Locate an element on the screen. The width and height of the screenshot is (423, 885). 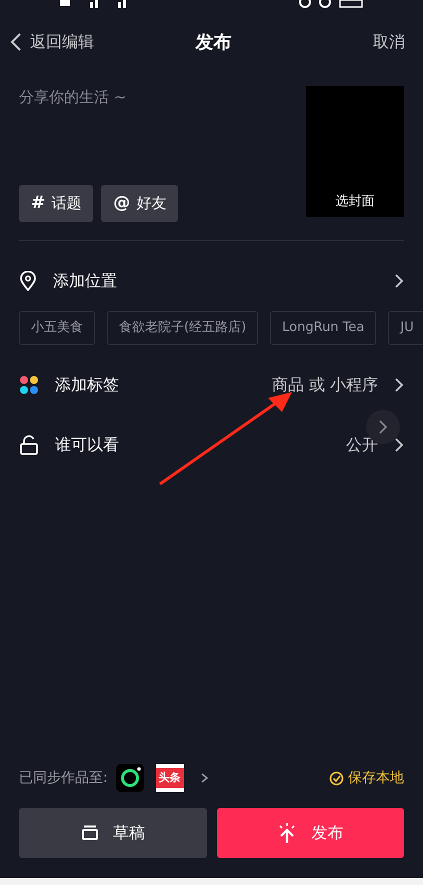
battery-icon is located at coordinates (351, 4).